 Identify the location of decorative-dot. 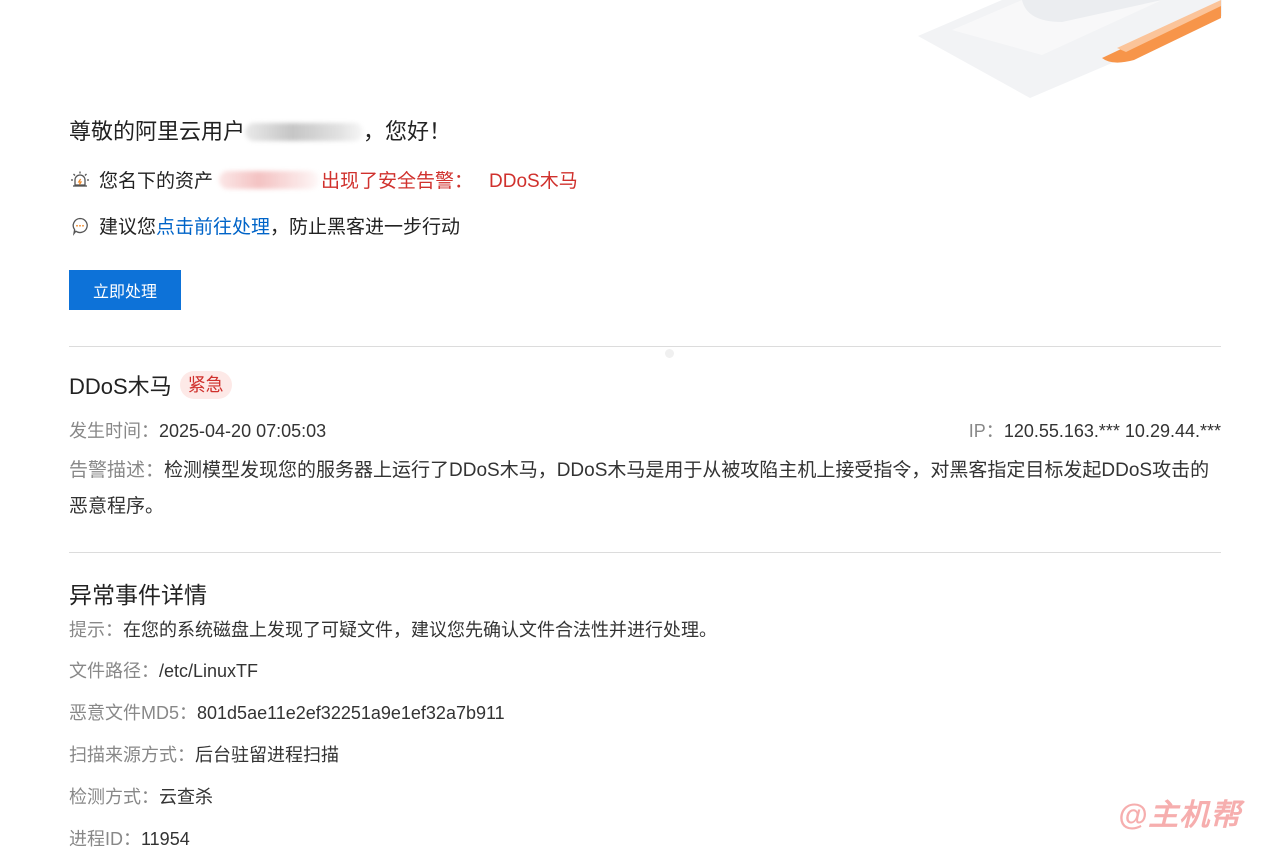
(669, 353).